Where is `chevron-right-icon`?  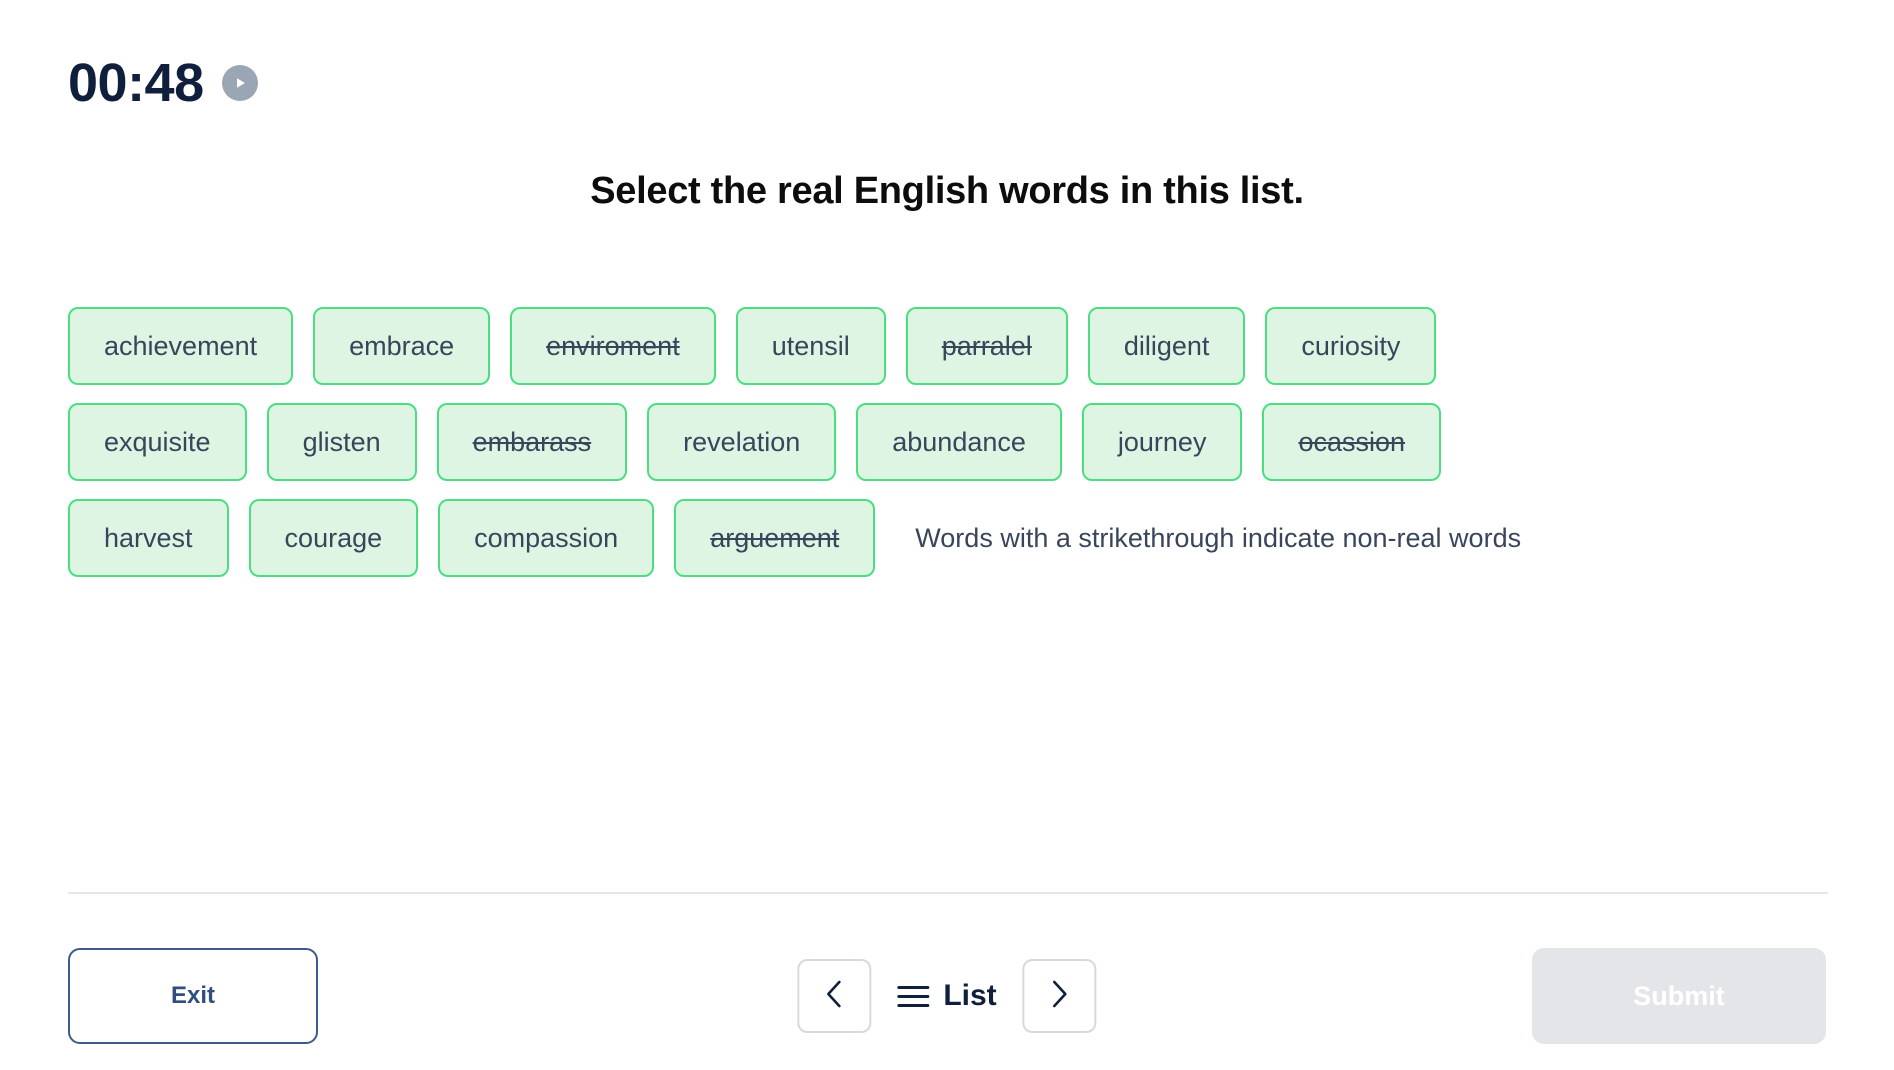 chevron-right-icon is located at coordinates (1060, 996).